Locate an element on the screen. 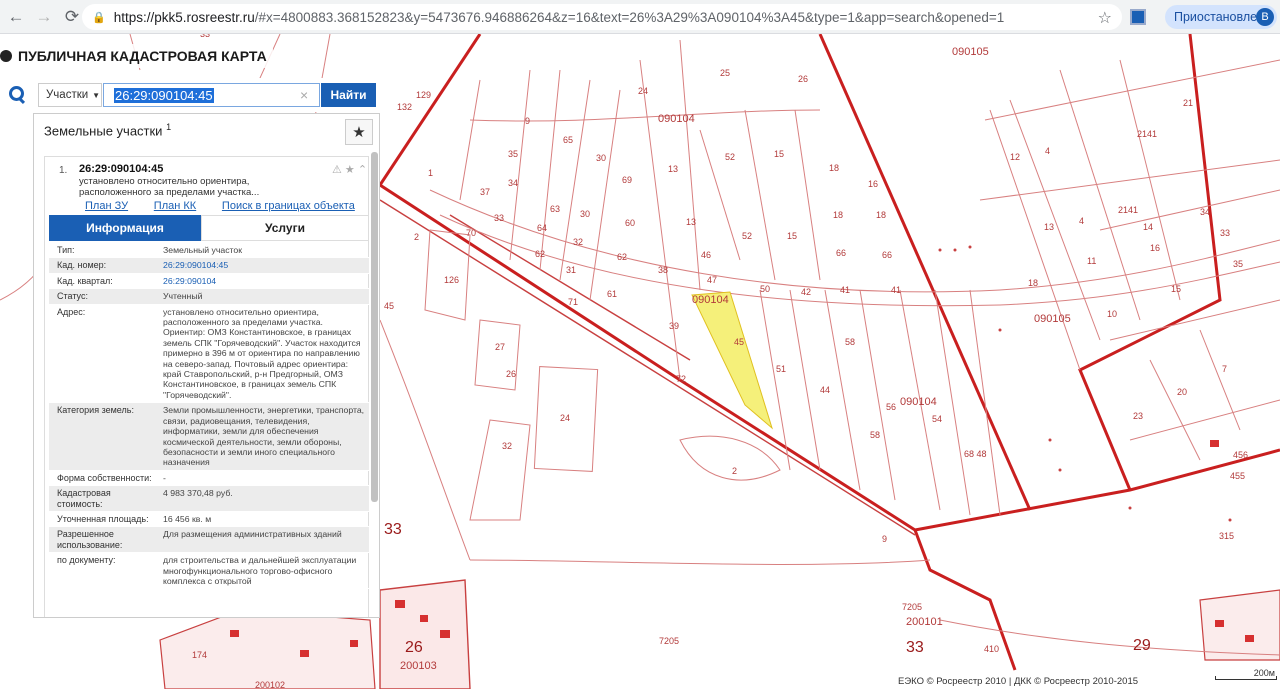 The image size is (1280, 689). property-value: 26:29:090104:45 is located at coordinates (264, 265).